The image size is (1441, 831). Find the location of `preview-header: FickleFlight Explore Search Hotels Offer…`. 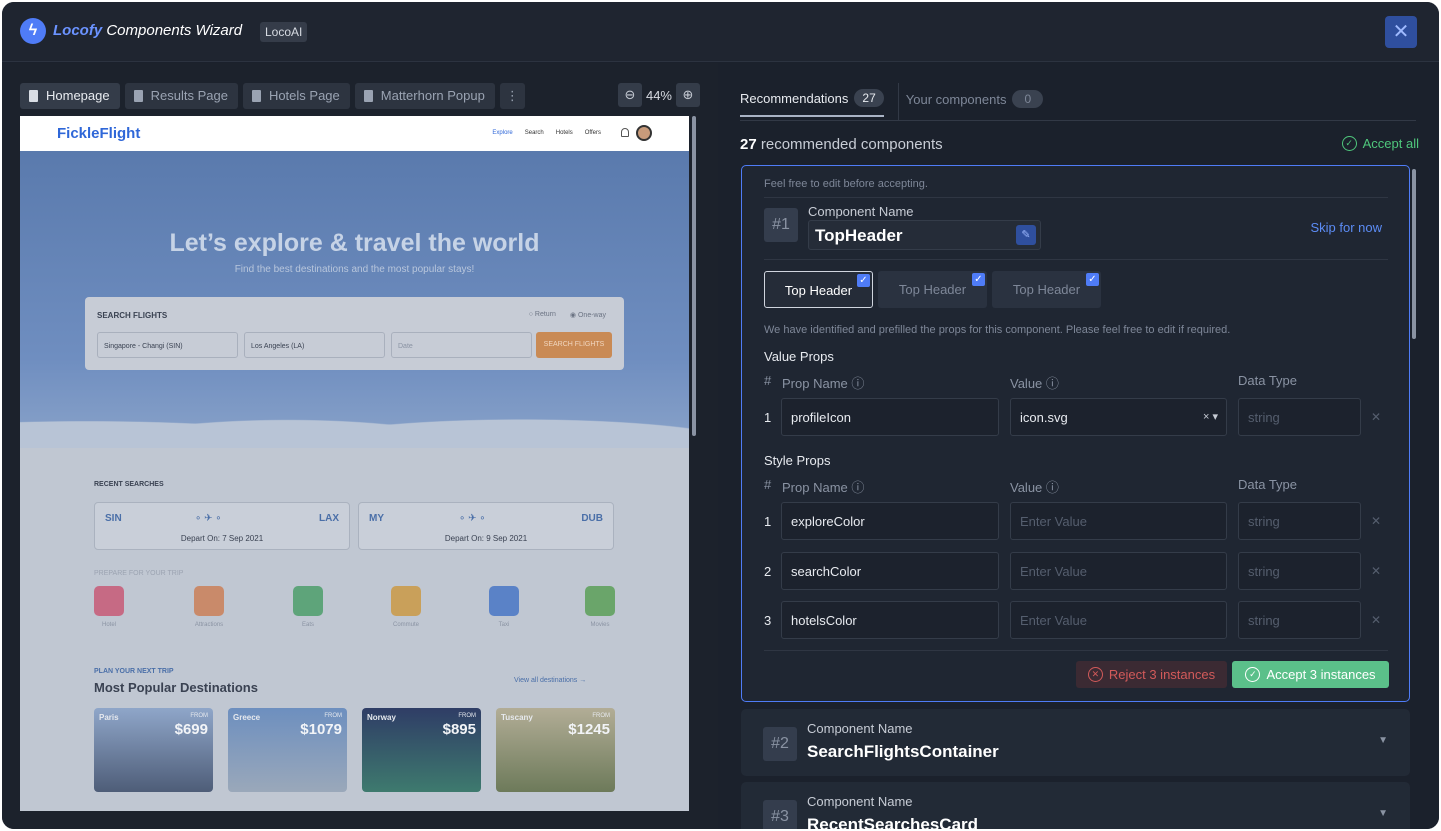

preview-header: FickleFlight Explore Search Hotels Offer… is located at coordinates (354, 133).